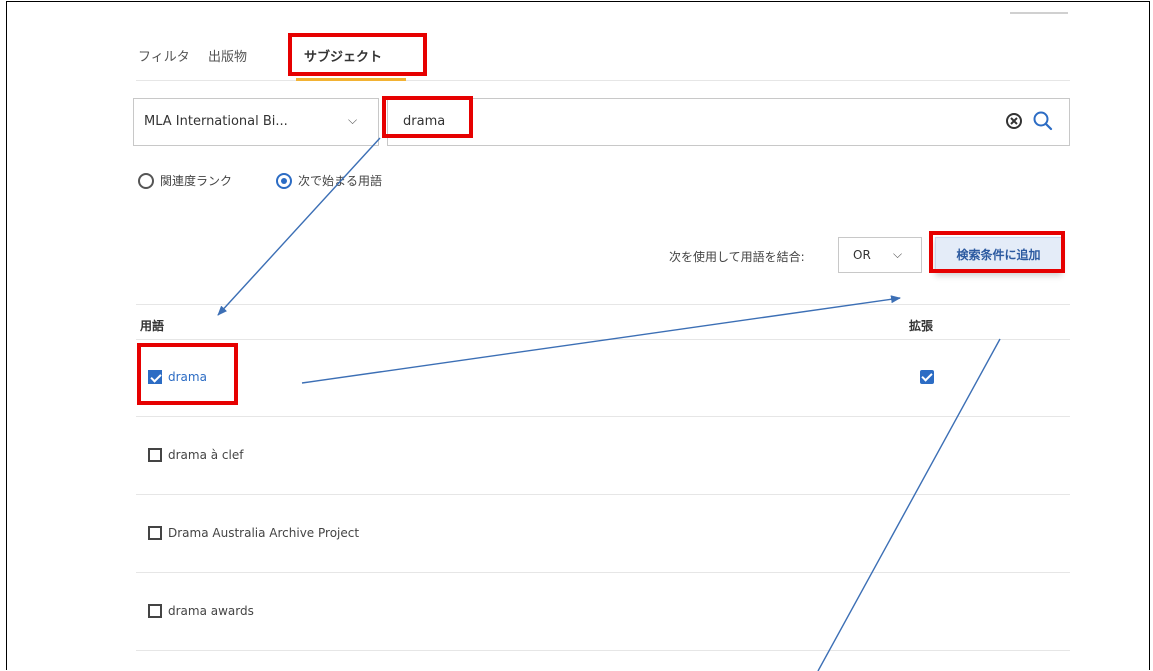 Image resolution: width=1153 pixels, height=671 pixels. What do you see at coordinates (603, 534) in the screenshot?
I see `table-row: Drama Australia Archive Project` at bounding box center [603, 534].